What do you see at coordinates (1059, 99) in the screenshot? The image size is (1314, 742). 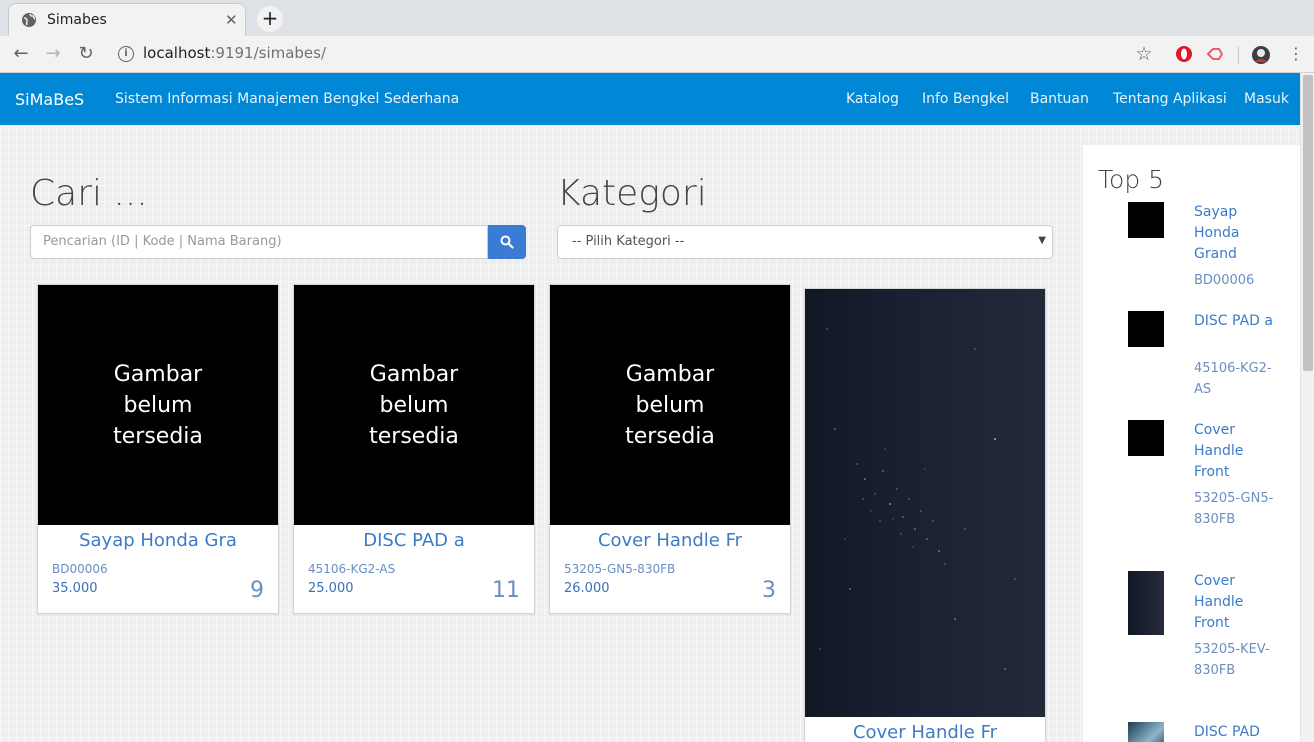 I see `nav-bantuan: Bantuan` at bounding box center [1059, 99].